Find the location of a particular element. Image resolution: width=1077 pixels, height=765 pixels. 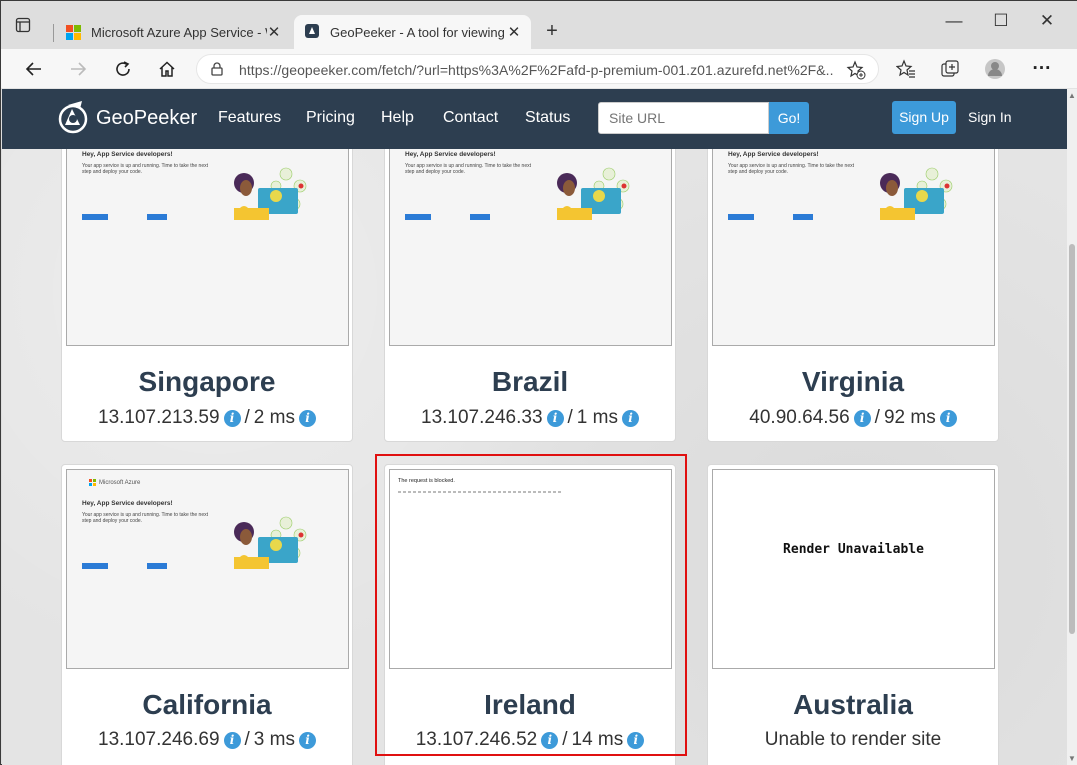

location-stats: 13.107.246.33 i / 1 ms i is located at coordinates (530, 418).